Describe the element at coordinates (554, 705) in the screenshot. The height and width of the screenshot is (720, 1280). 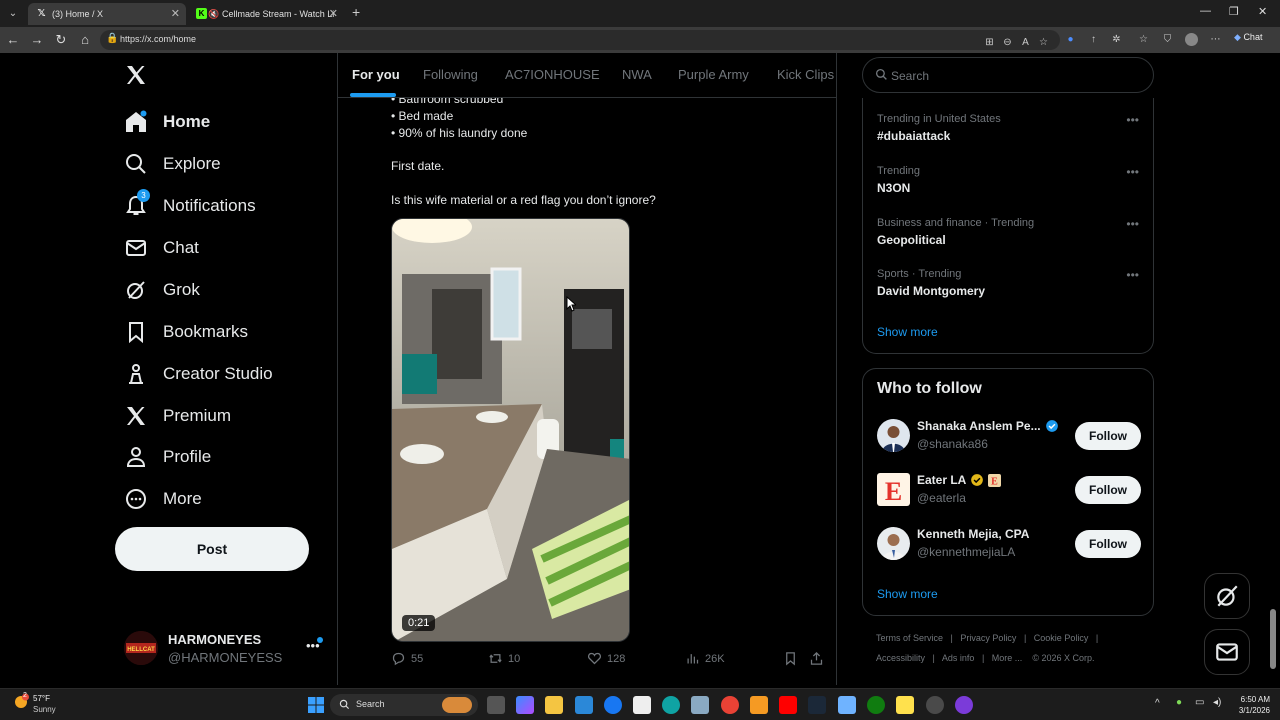
I see `file-explorer-icon` at that location.